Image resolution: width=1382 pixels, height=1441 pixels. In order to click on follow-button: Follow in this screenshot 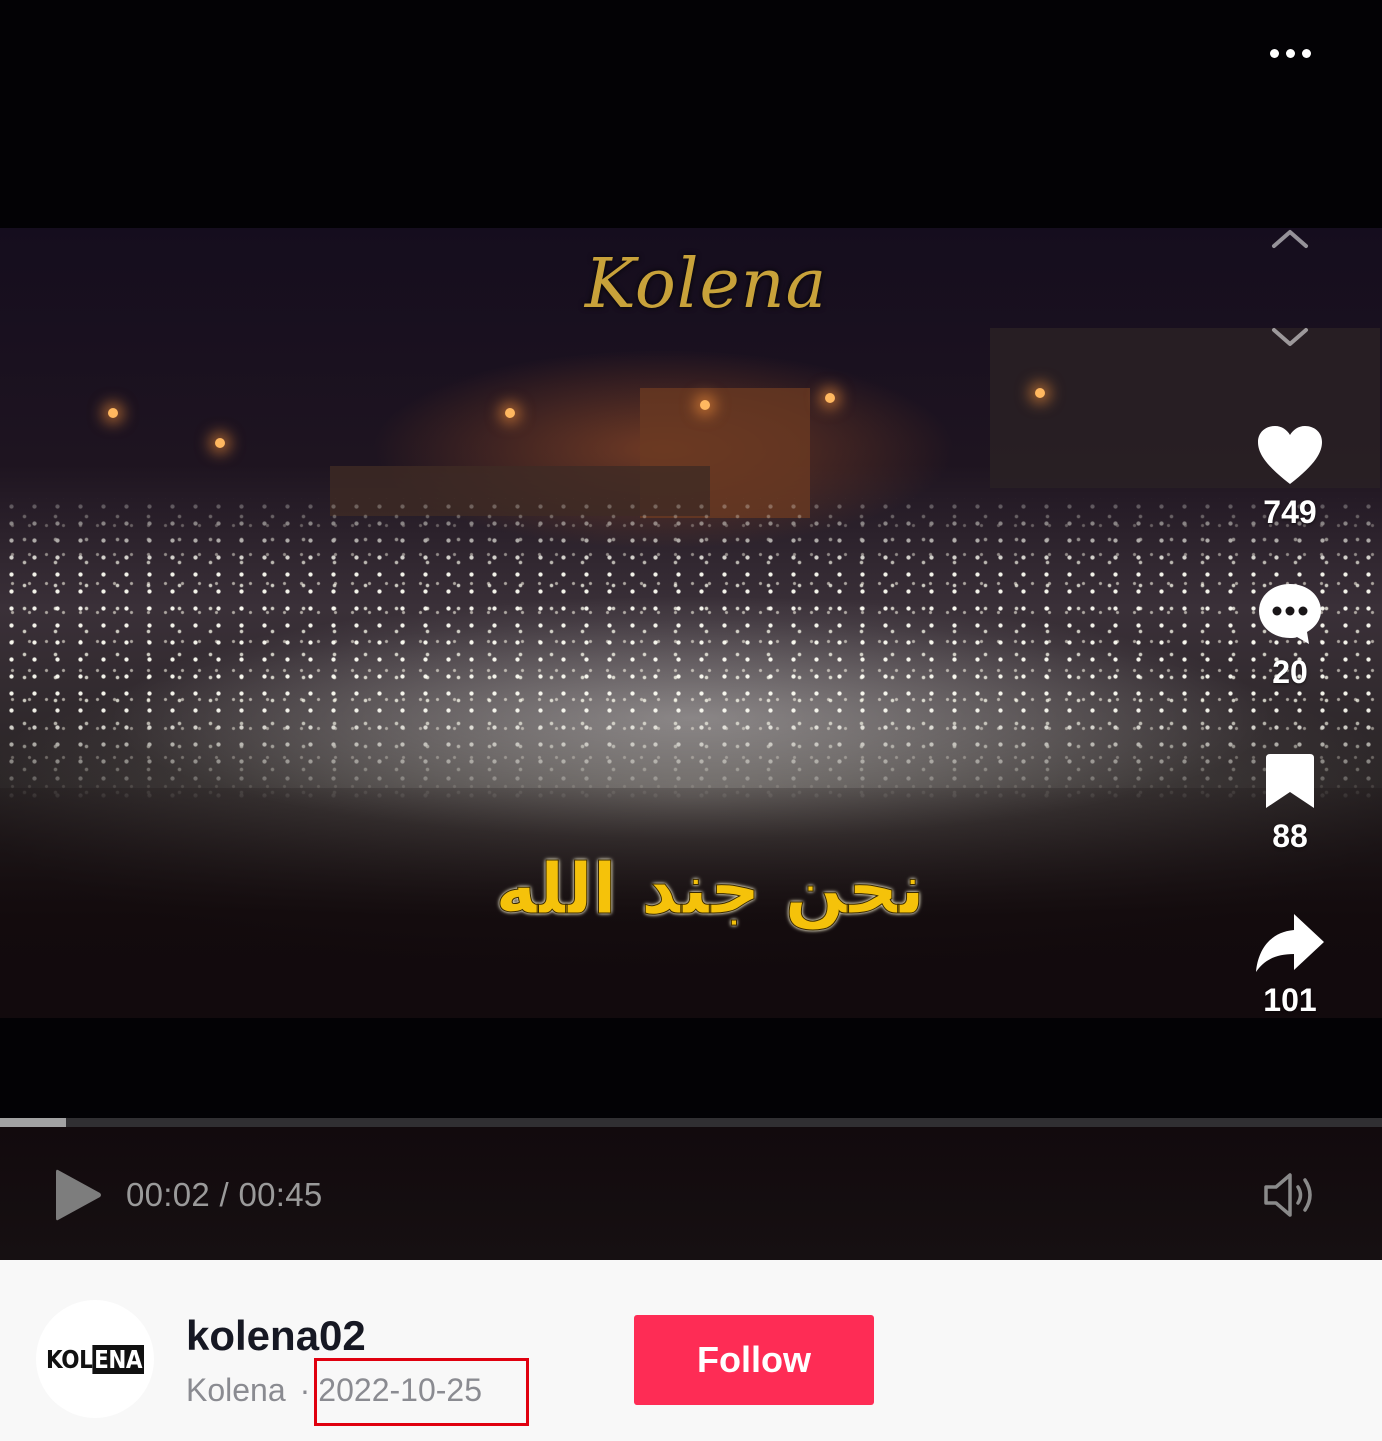, I will do `click(754, 1360)`.